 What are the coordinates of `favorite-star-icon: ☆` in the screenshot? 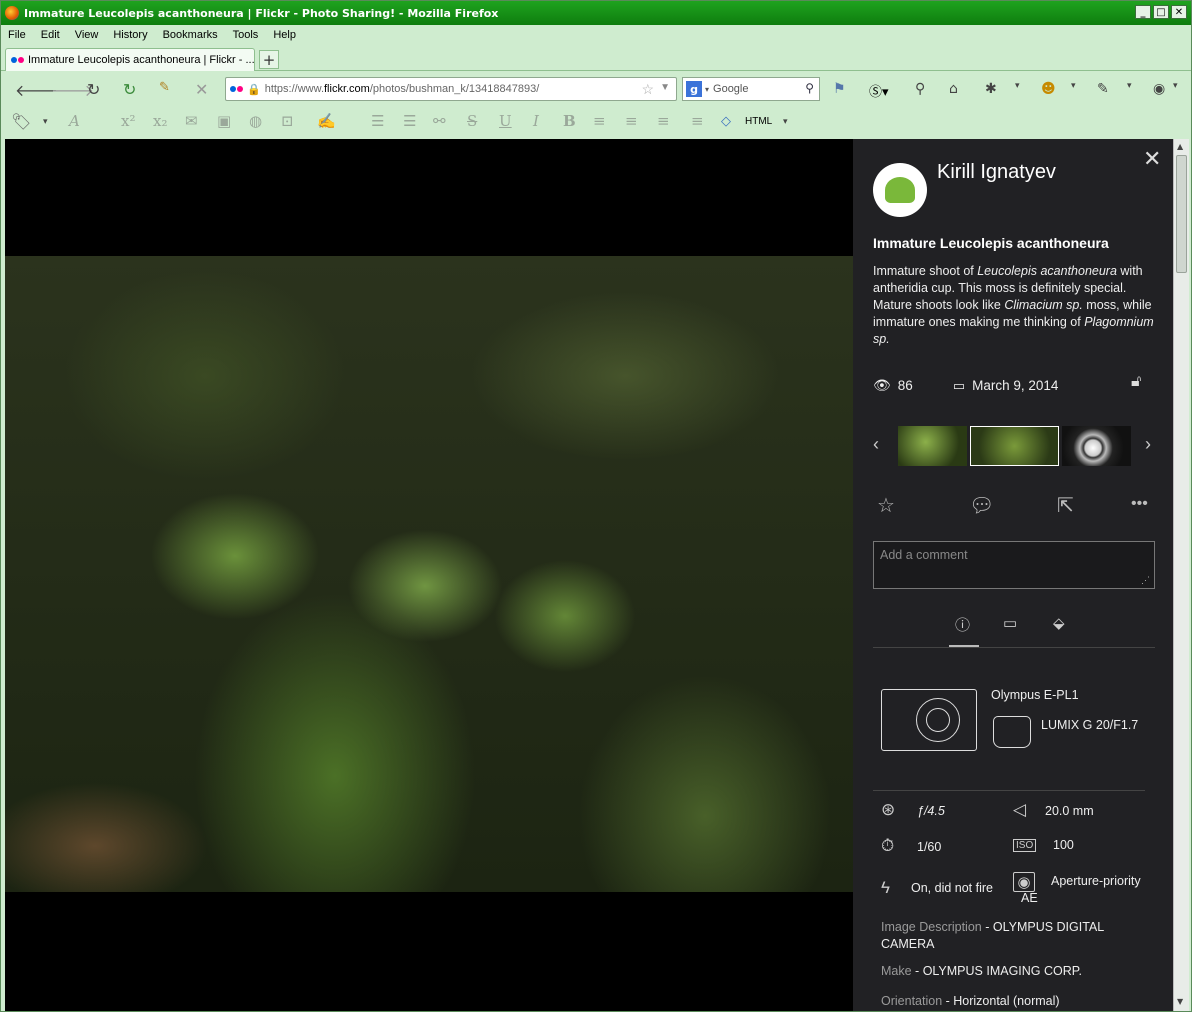 It's located at (886, 505).